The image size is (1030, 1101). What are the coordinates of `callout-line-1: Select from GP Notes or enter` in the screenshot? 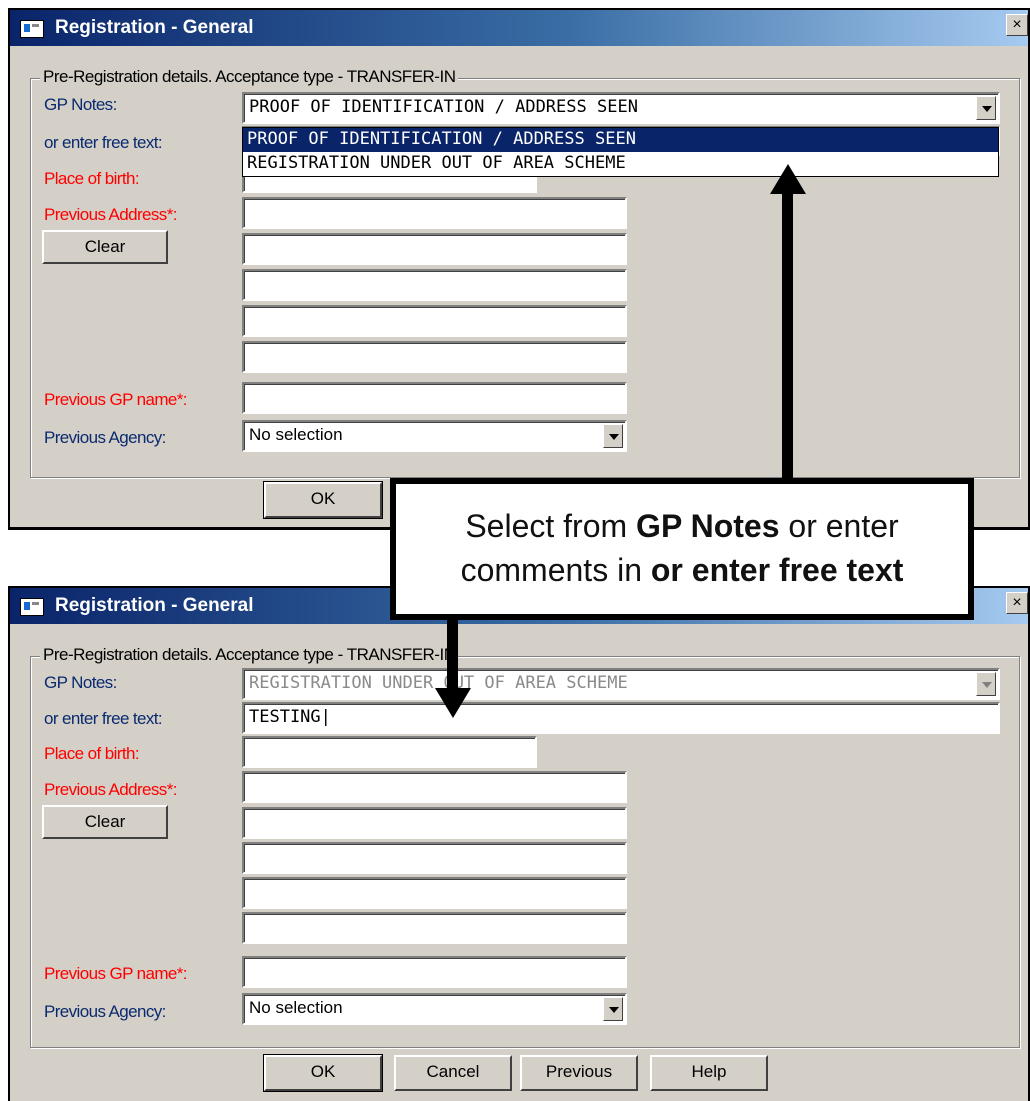 It's located at (682, 526).